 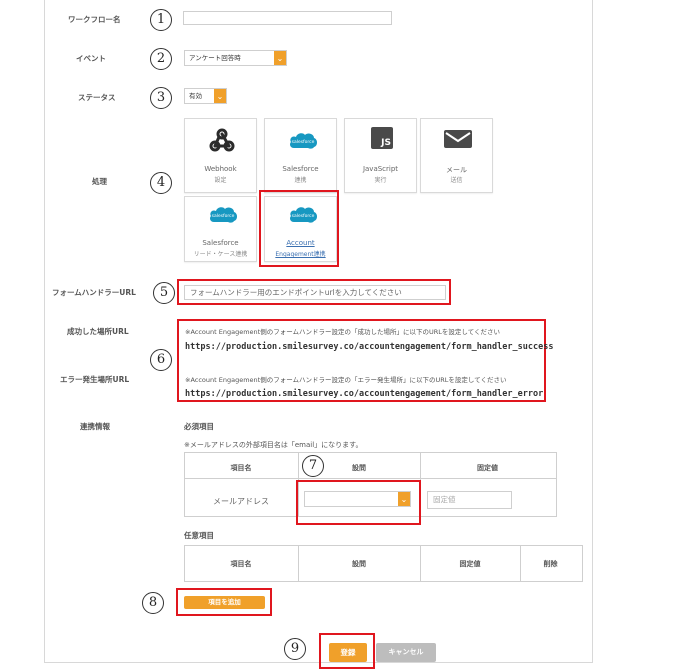 I want to click on error-url-label: エラー発生場所URL, so click(x=95, y=379).